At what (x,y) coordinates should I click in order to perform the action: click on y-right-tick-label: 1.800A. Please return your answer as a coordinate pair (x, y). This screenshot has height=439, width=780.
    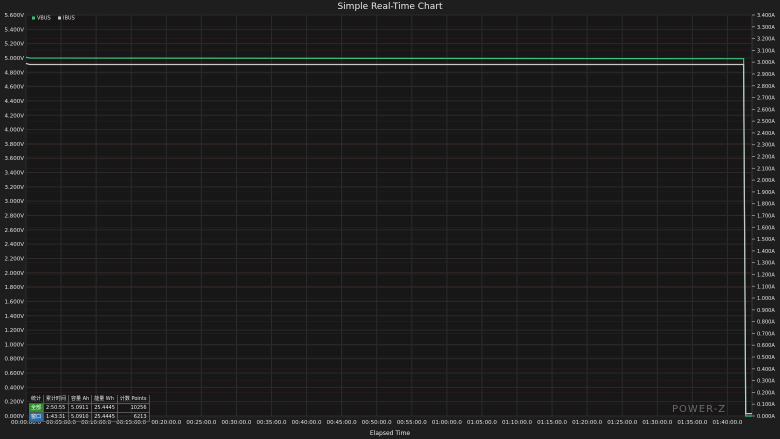
    Looking at the image, I should click on (766, 205).